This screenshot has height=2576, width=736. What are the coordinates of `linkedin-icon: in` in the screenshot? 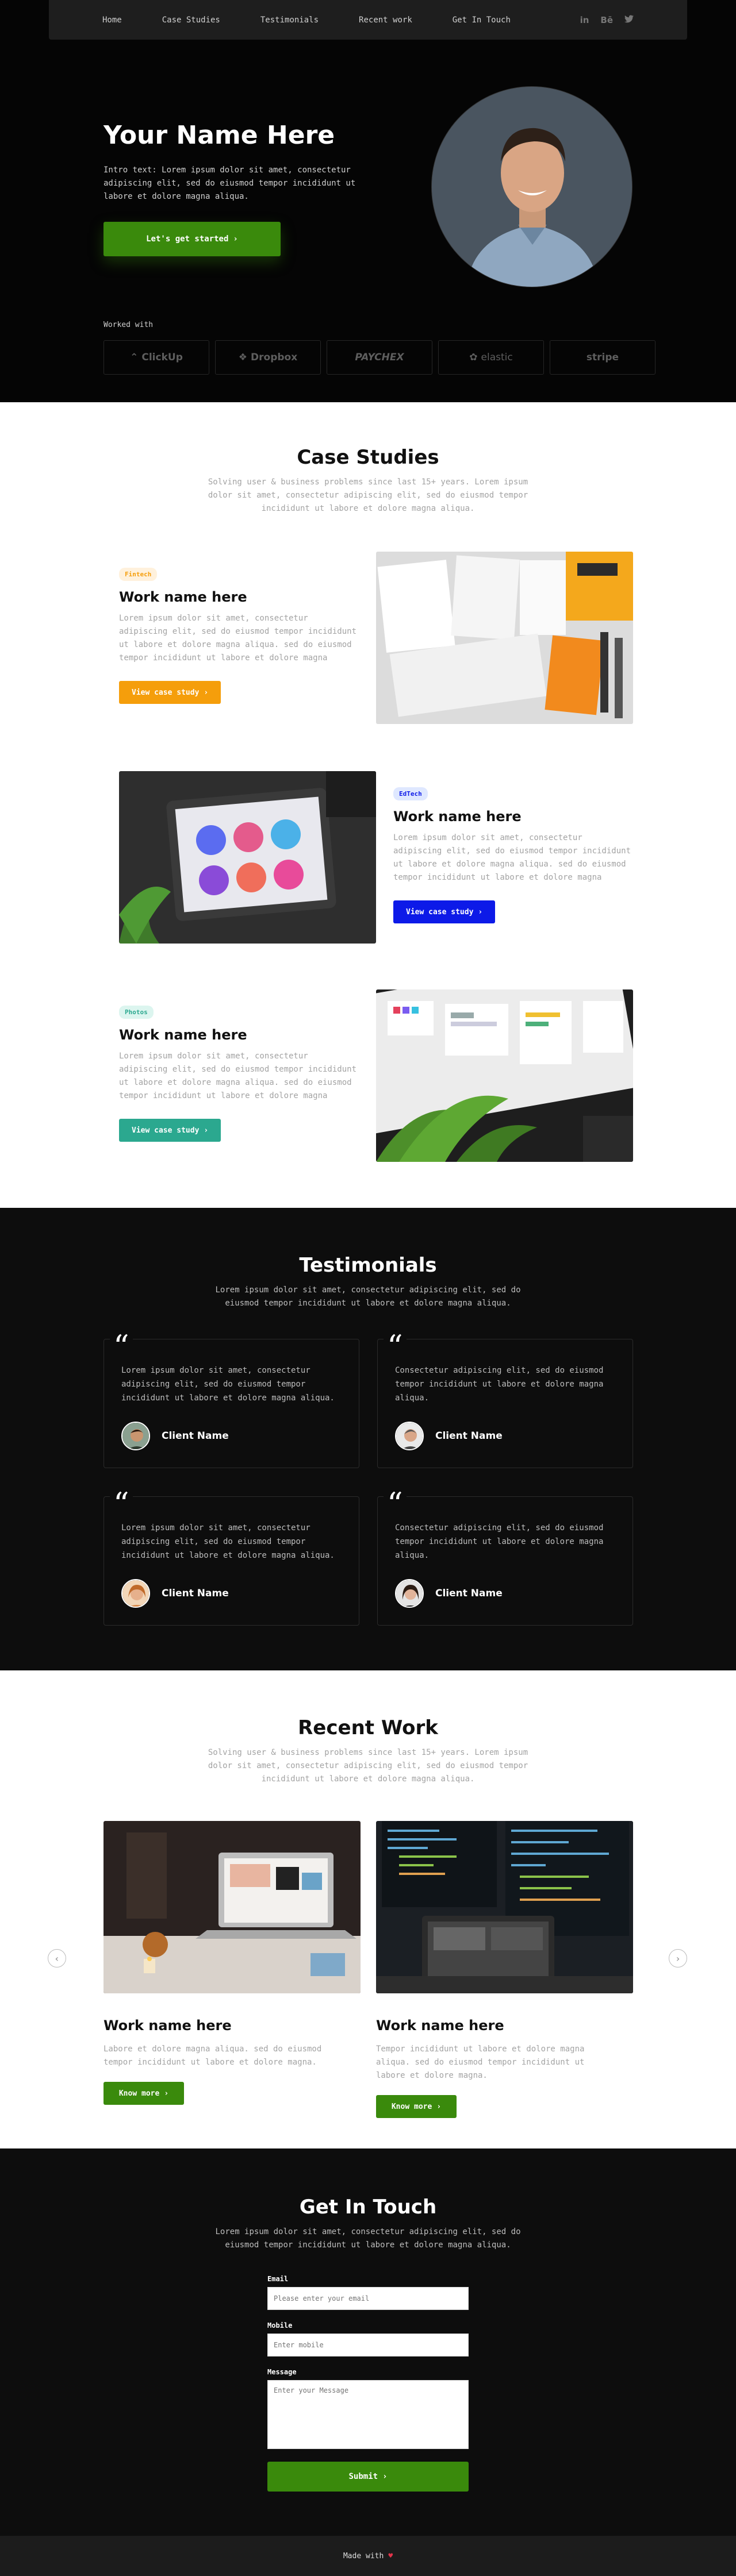 It's located at (584, 20).